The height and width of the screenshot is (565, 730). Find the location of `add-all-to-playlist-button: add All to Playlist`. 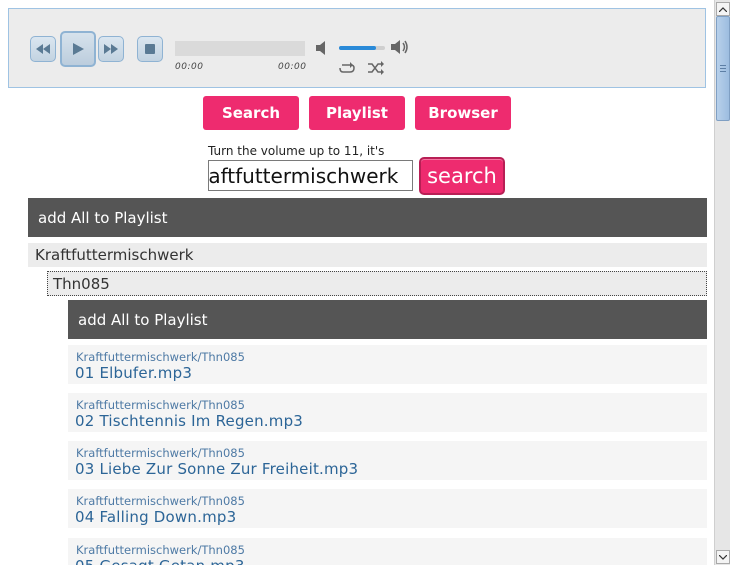

add-all-to-playlist-button: add All to Playlist is located at coordinates (367, 217).